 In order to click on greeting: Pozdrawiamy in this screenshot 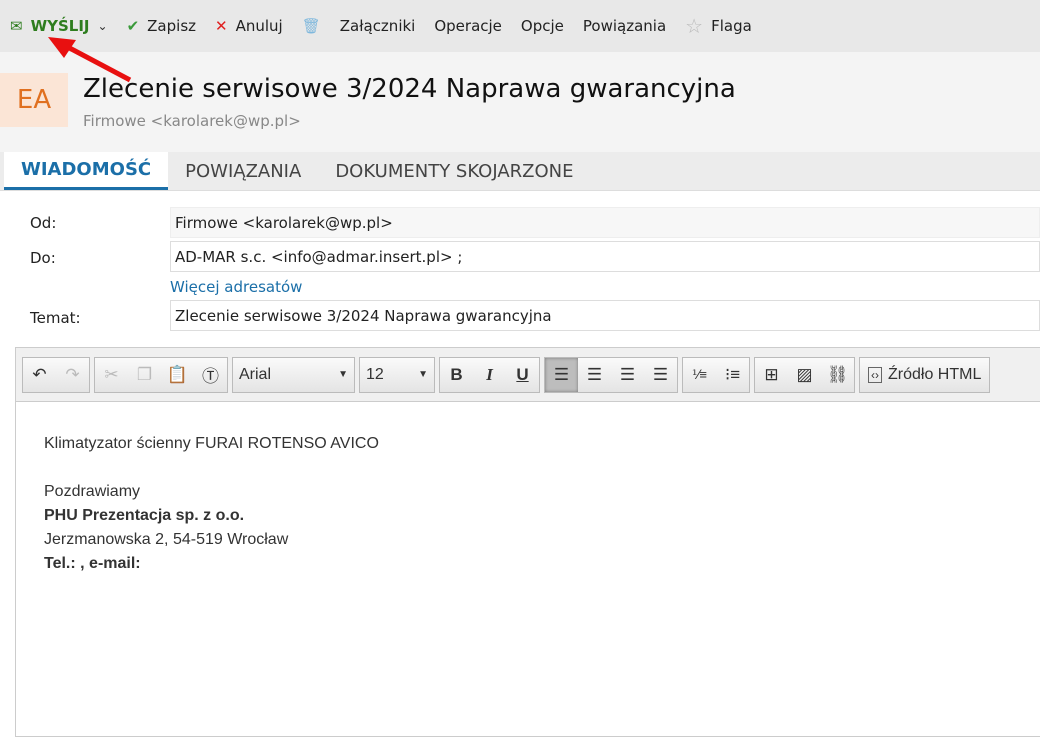, I will do `click(92, 491)`.